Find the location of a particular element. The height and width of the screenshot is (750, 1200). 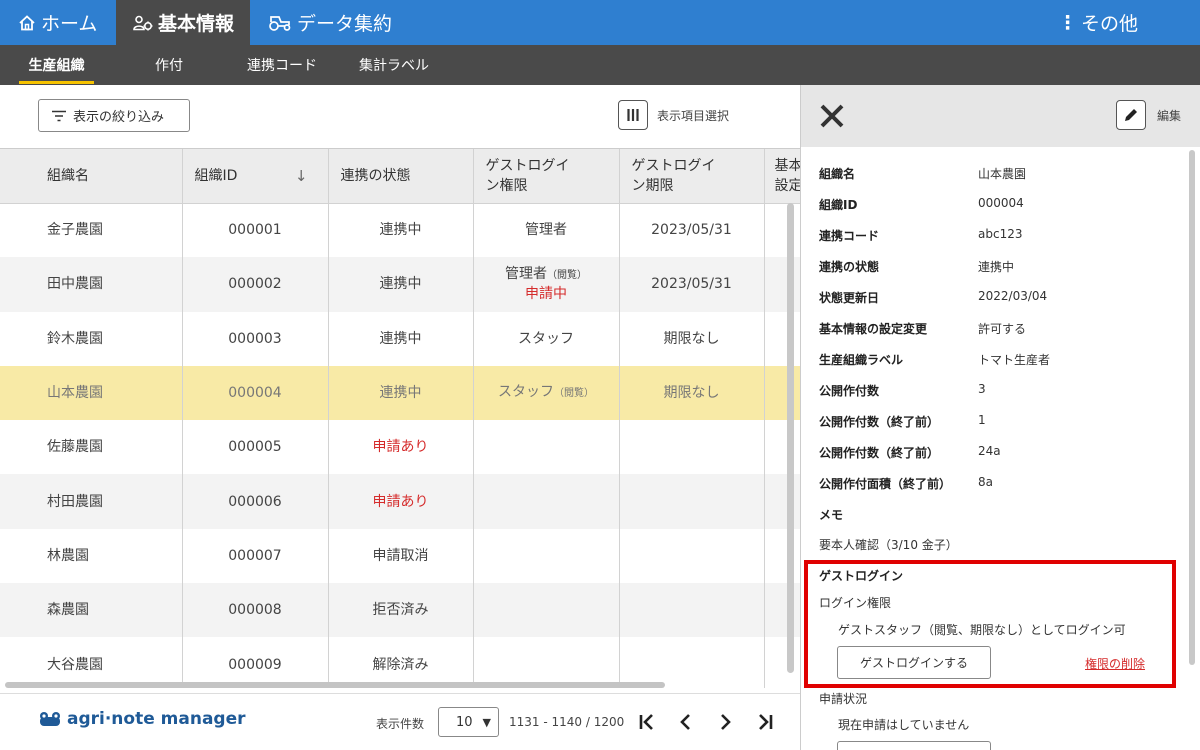

table-row: 大谷農園 000009 解除済み is located at coordinates (400, 662).